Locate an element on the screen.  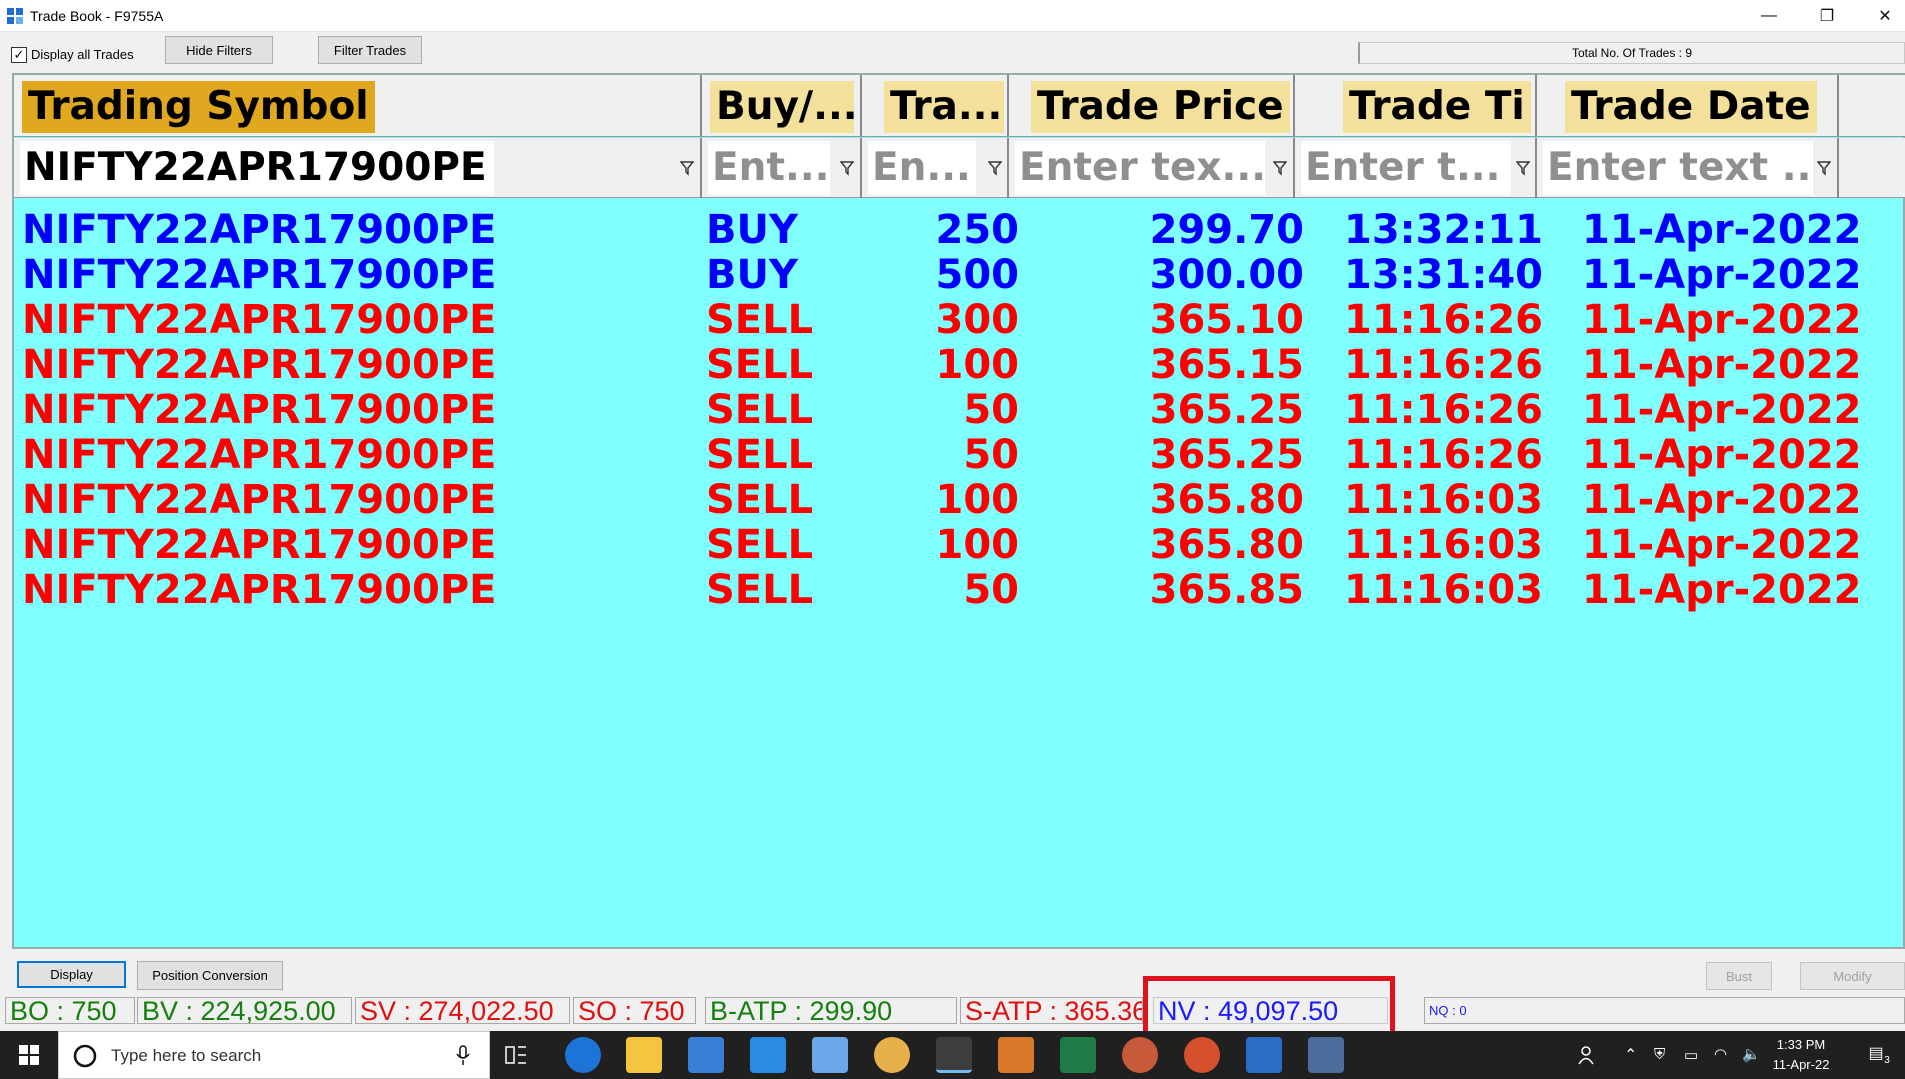
col-header-symbol: Trading Symbol is located at coordinates (358, 106).